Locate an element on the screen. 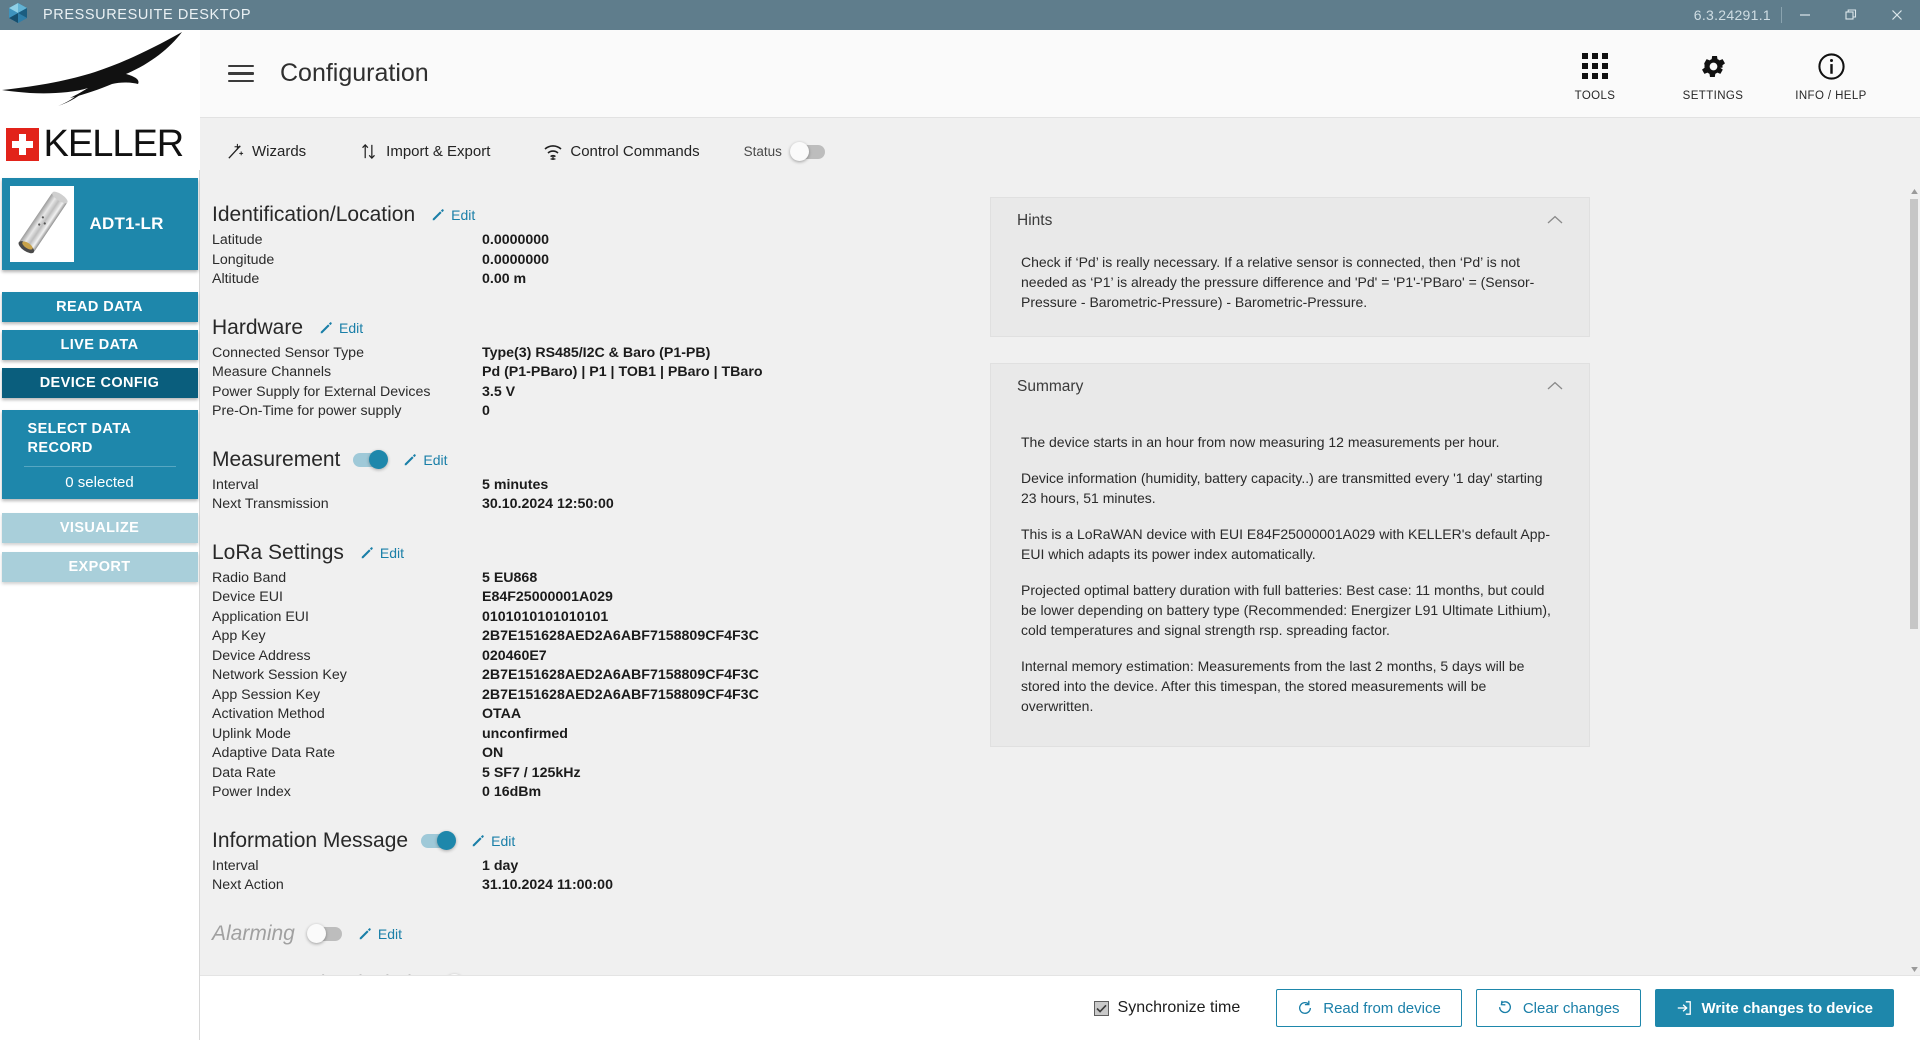 This screenshot has height=1040, width=1920. row-application-eui: Application EUI 0101010101010101 is located at coordinates (592, 618).